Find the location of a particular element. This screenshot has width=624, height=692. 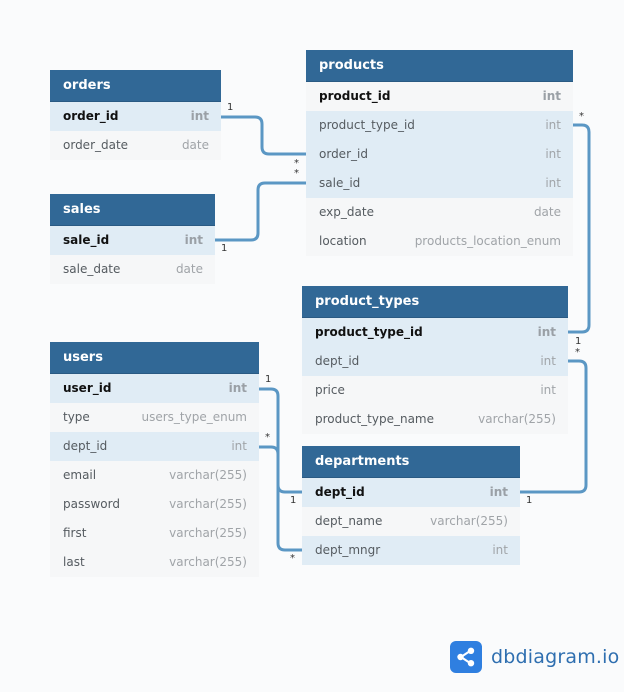

table-header-departments: departments is located at coordinates (411, 462).